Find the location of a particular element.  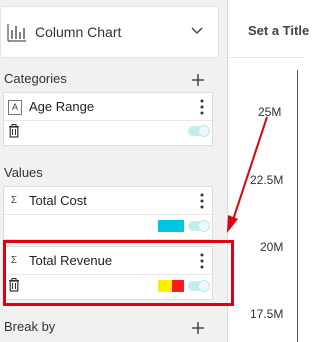

chart-type-label: Column Chart is located at coordinates (78, 32).